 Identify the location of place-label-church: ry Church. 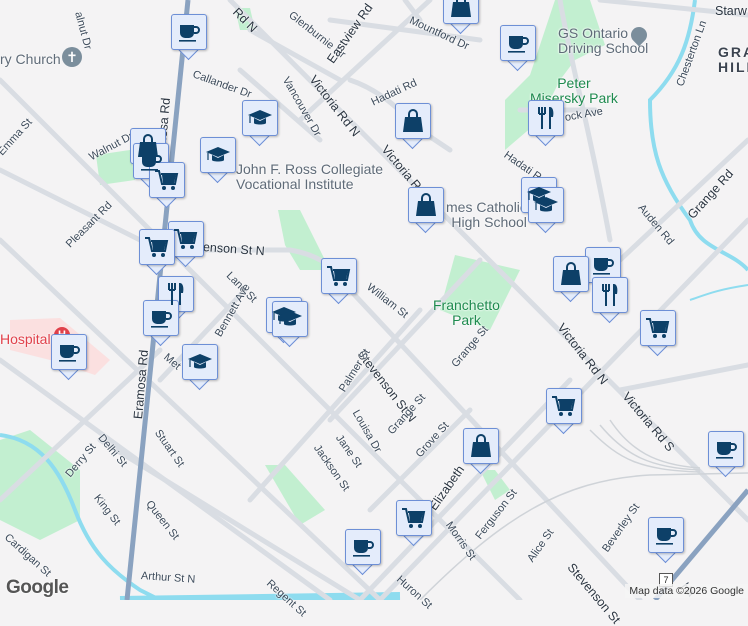
(30, 59).